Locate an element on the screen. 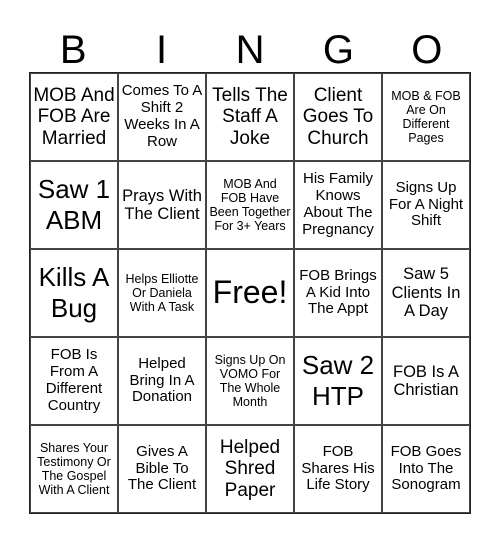 The width and height of the screenshot is (500, 544). header-letter-i: I is located at coordinates (162, 50).